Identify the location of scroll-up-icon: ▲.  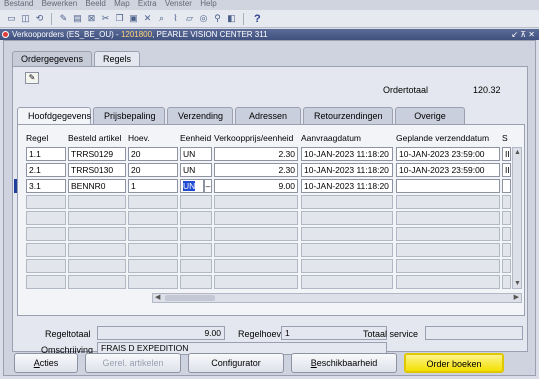
(517, 152).